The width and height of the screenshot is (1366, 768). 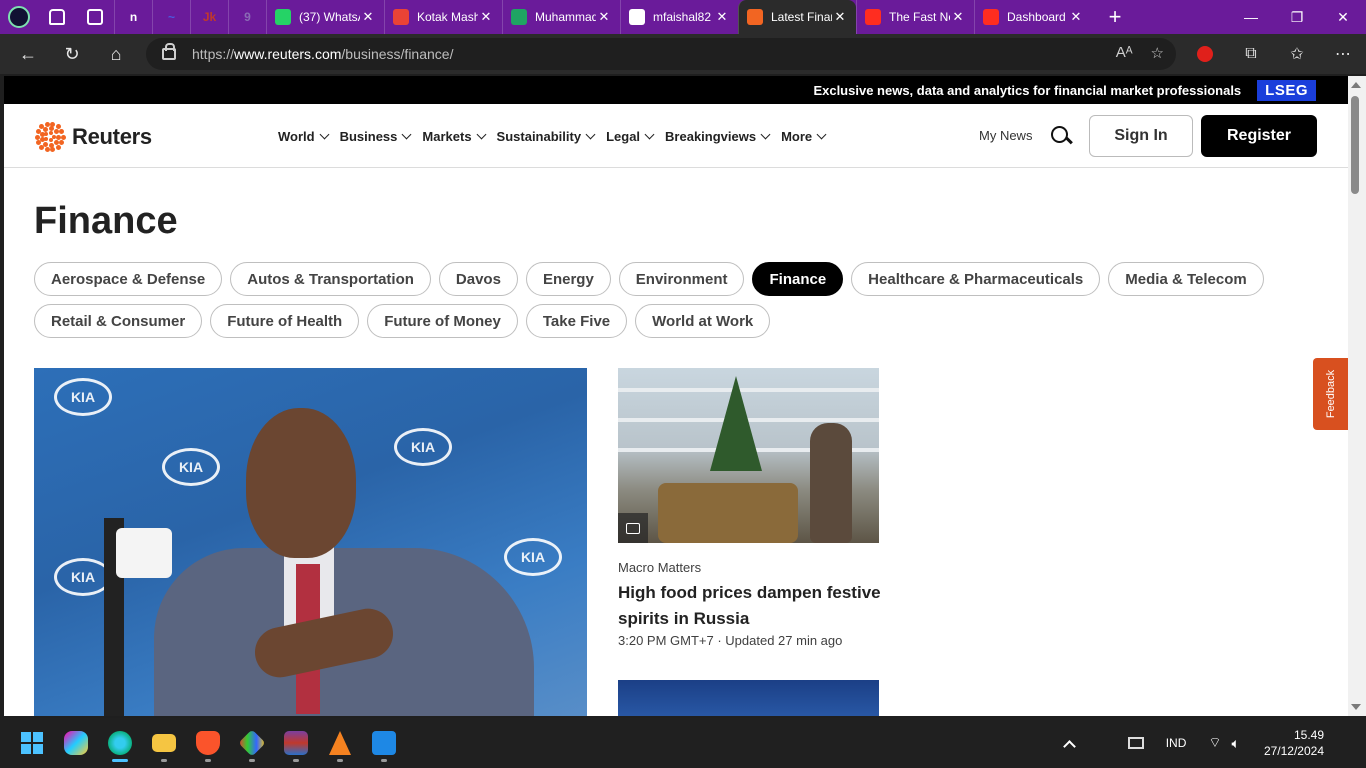 What do you see at coordinates (19, 17) in the screenshot?
I see `profile-icon` at bounding box center [19, 17].